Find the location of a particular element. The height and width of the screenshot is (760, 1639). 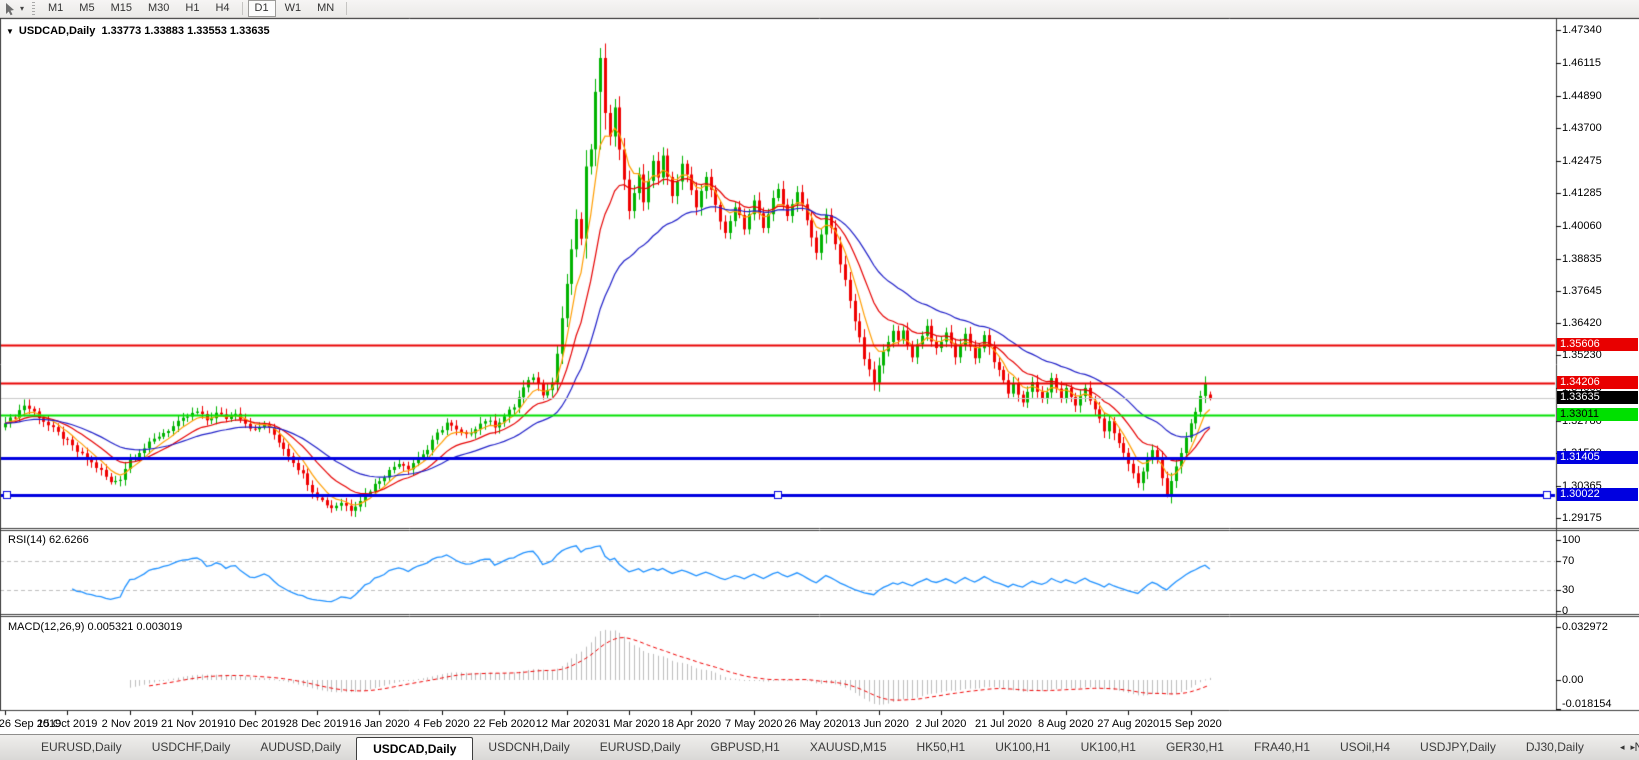

tab-item-gbpusd-h1: GBPUSD,H1 is located at coordinates (744, 747).